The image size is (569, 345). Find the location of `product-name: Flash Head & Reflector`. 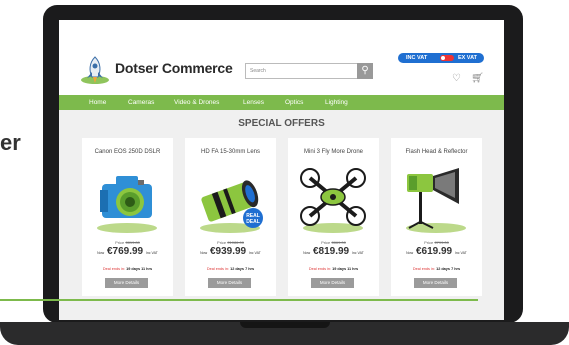

product-name: Flash Head & Reflector is located at coordinates (436, 152).